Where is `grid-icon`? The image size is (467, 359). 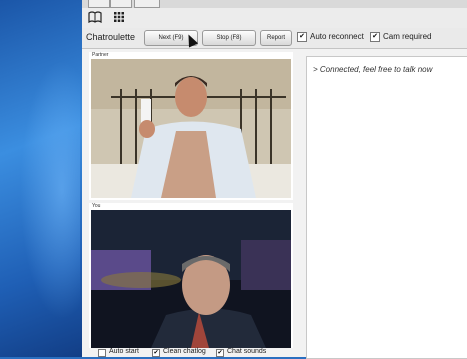
grid-icon is located at coordinates (119, 17).